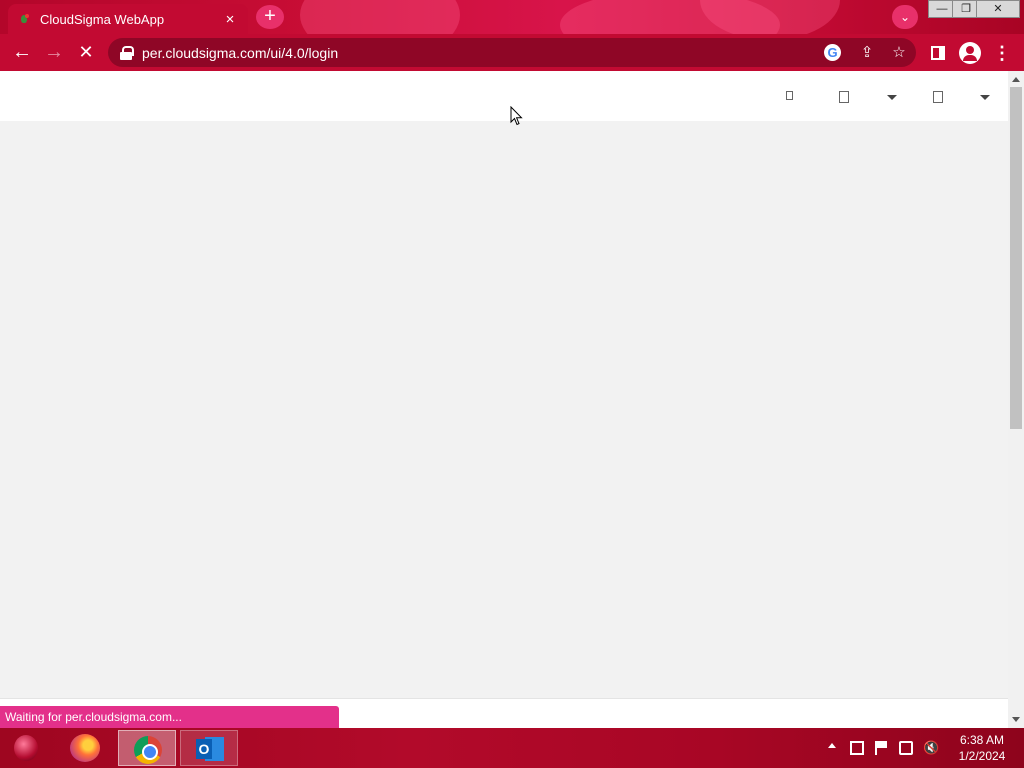 Image resolution: width=1024 pixels, height=768 pixels. I want to click on side-panel-icon, so click(938, 53).